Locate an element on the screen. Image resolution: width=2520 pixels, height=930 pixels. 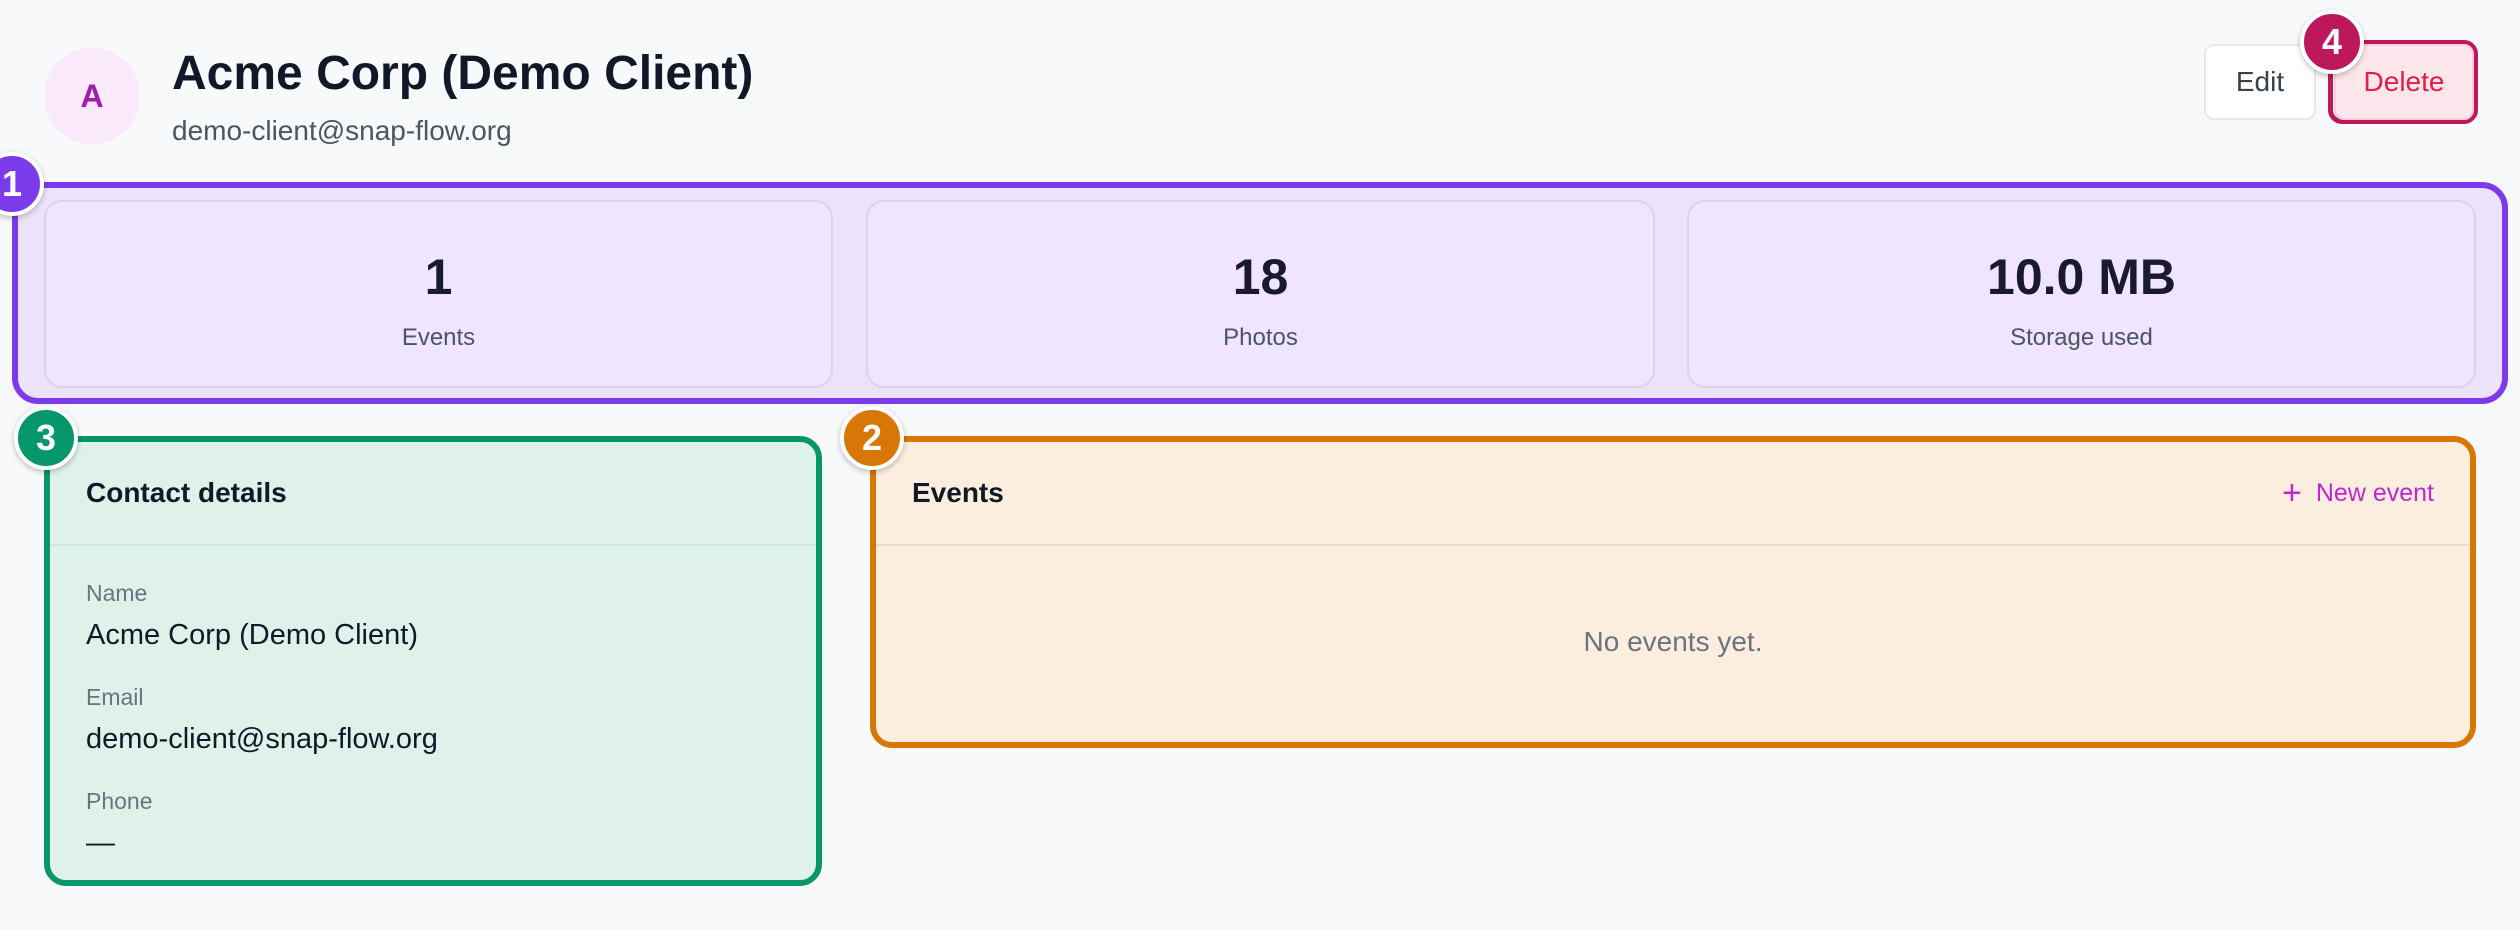
marker-3: 3 is located at coordinates (46, 438).